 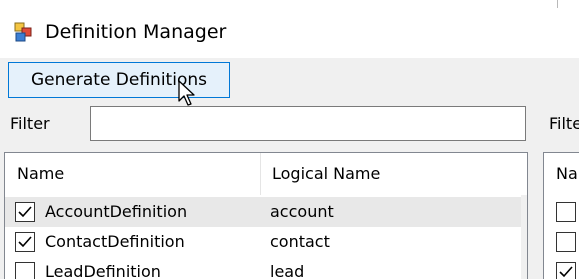 What do you see at coordinates (116, 211) in the screenshot?
I see `row-name: AccountDefinition` at bounding box center [116, 211].